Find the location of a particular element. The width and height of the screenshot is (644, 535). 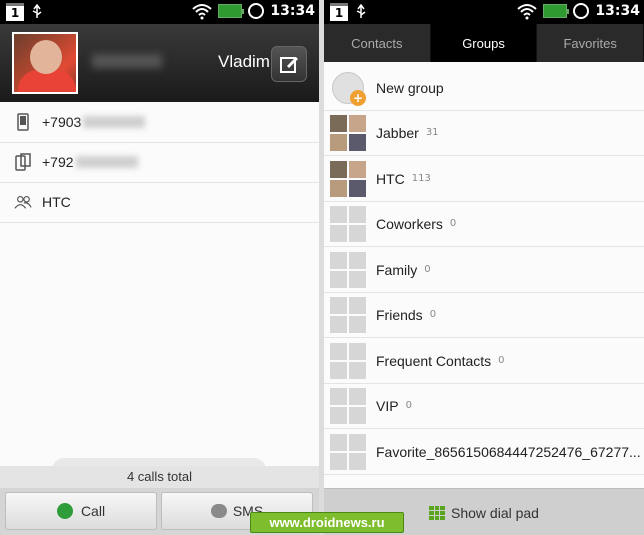

contact-photo is located at coordinates (45, 63).